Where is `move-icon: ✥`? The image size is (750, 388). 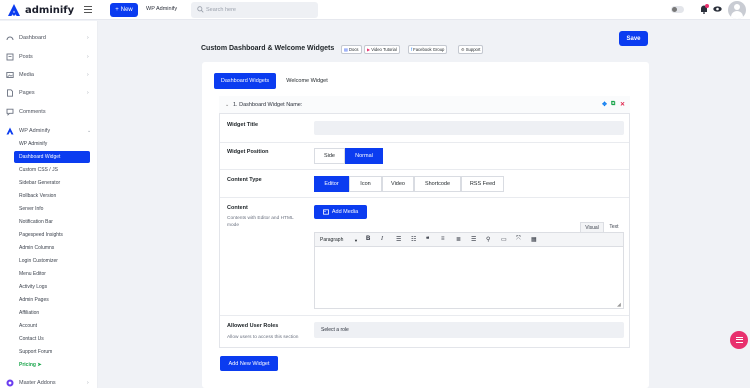
move-icon: ✥ is located at coordinates (604, 104).